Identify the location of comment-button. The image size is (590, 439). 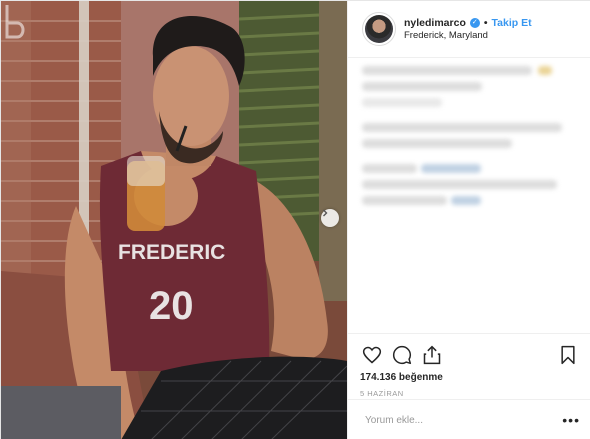
(402, 355).